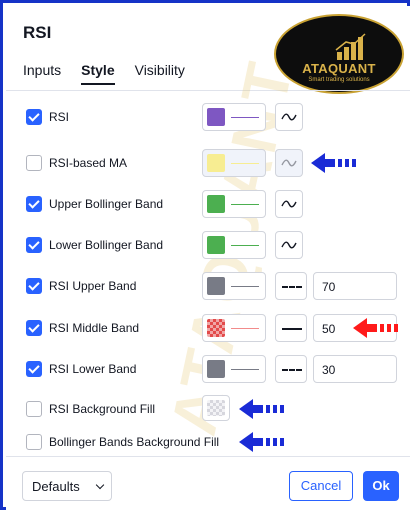  I want to click on row-rsi-lower-band: RSI Lower Band 30, so click(213, 369).